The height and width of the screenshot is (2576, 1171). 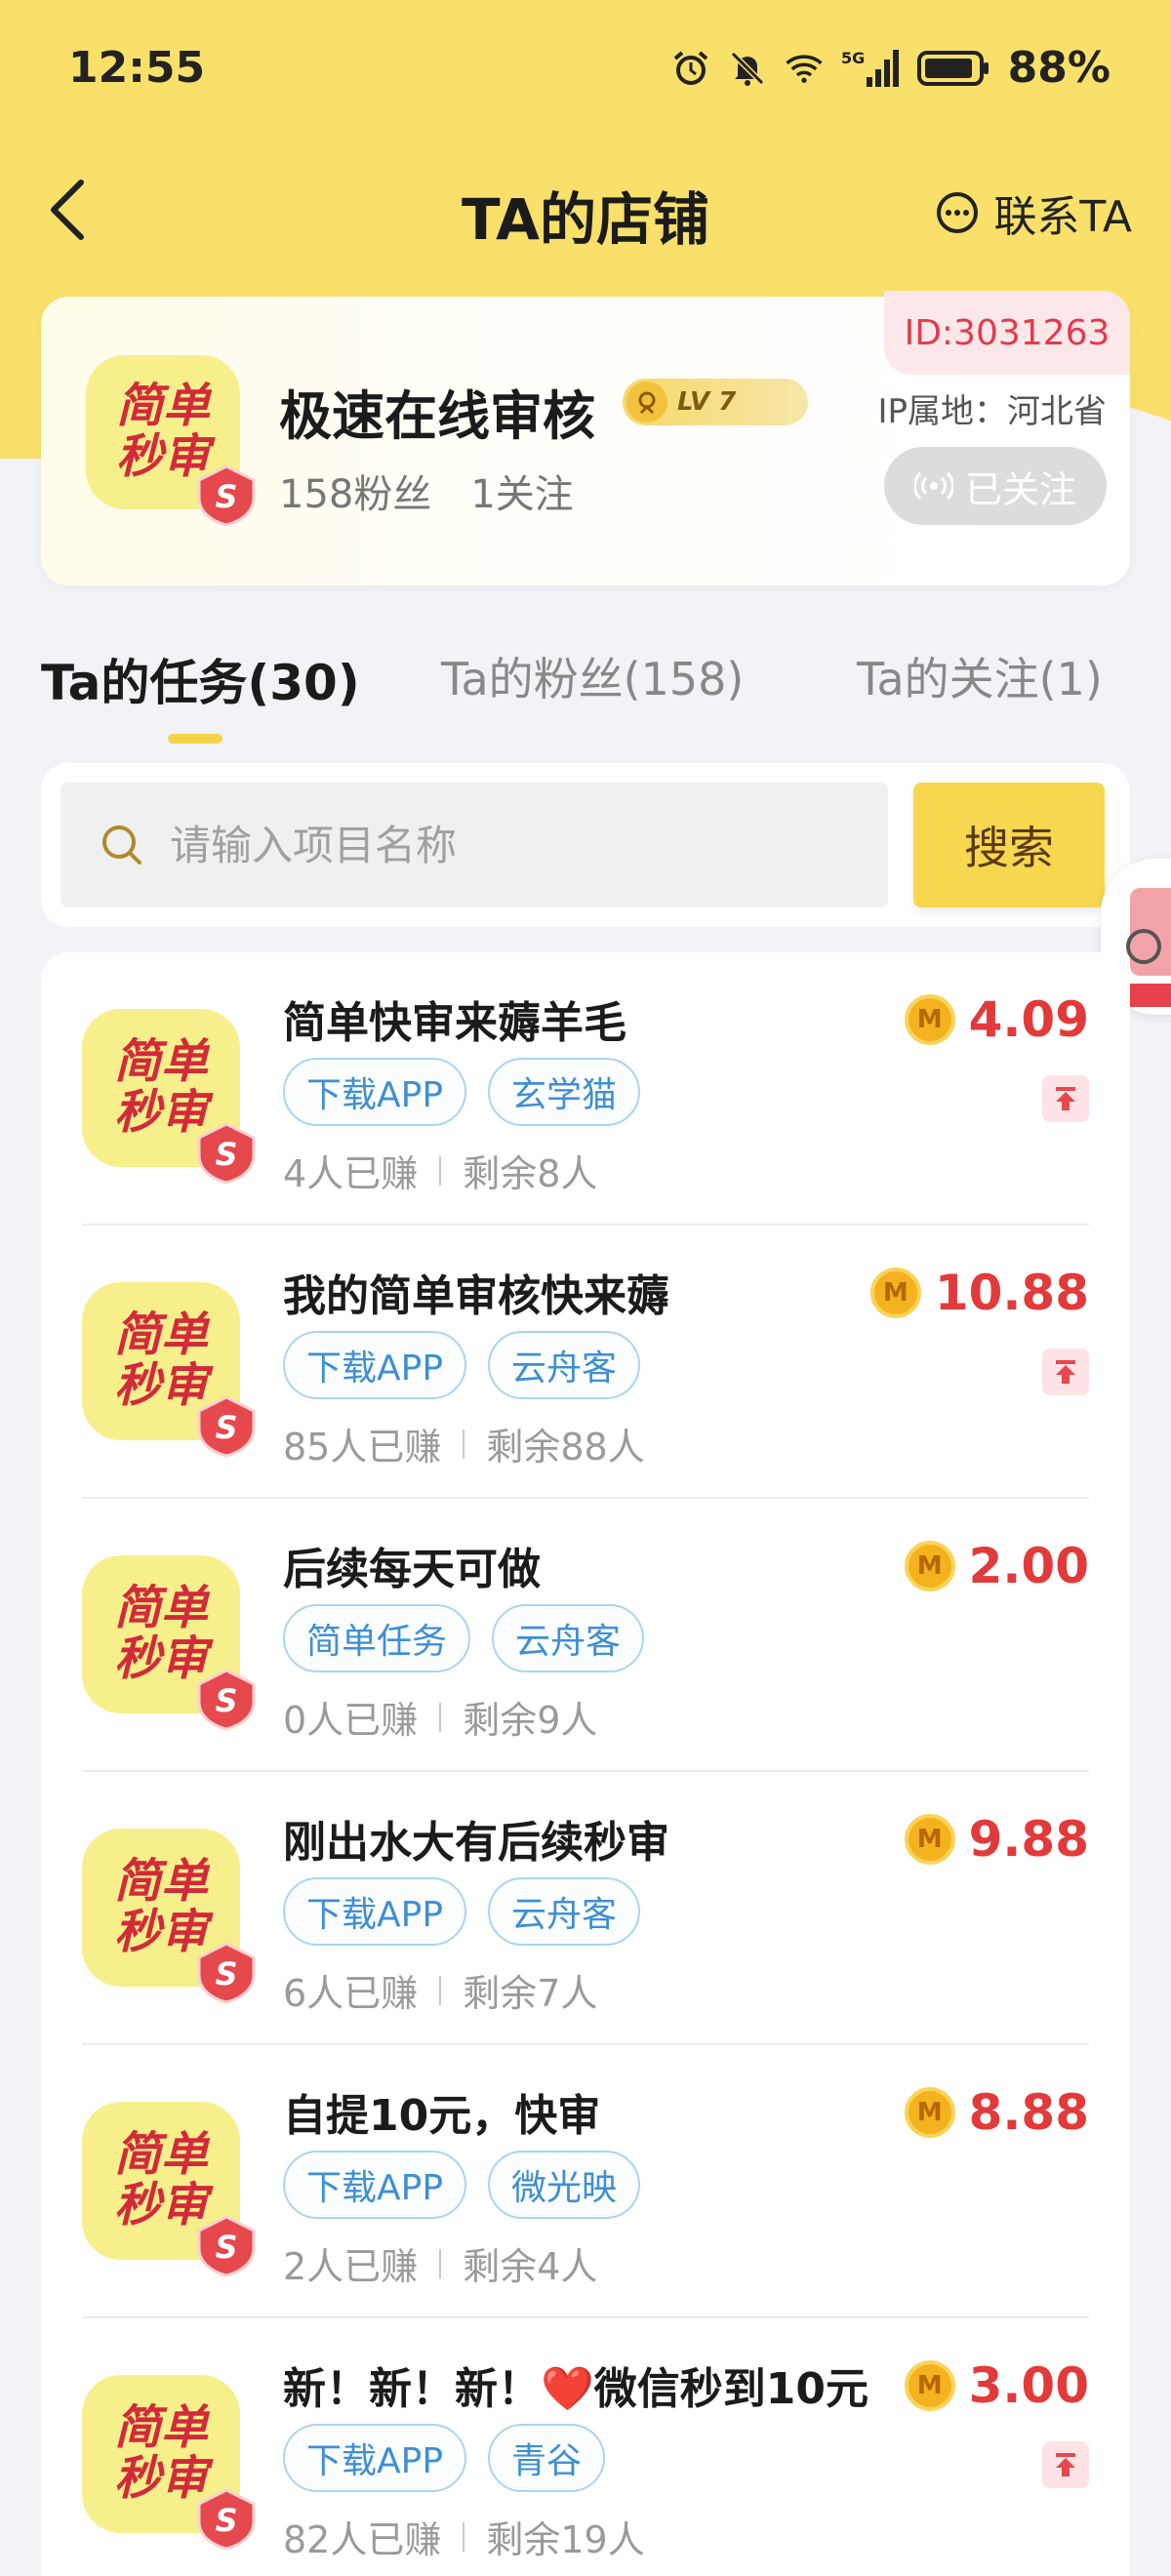 What do you see at coordinates (707, 402) in the screenshot?
I see `level-text: LV 7` at bounding box center [707, 402].